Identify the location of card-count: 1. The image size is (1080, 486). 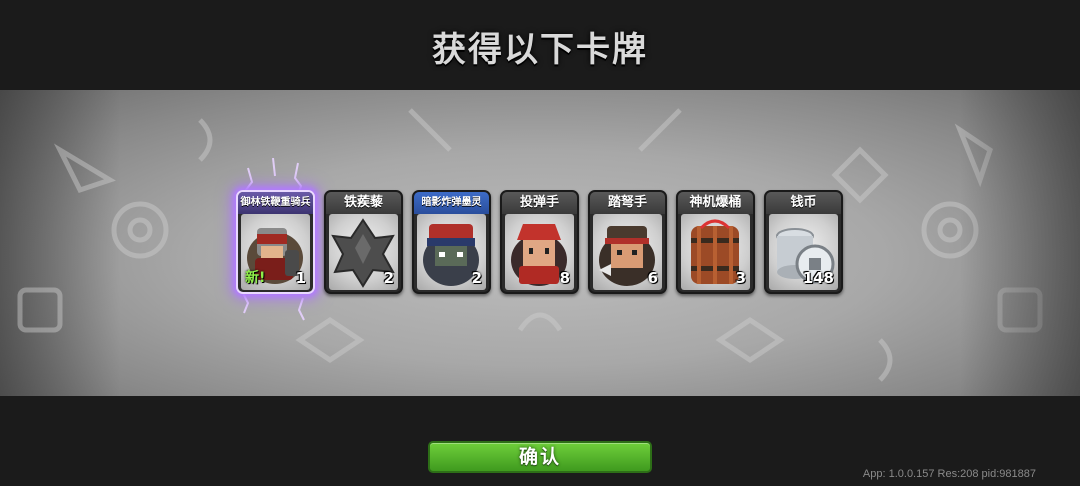
(300, 278).